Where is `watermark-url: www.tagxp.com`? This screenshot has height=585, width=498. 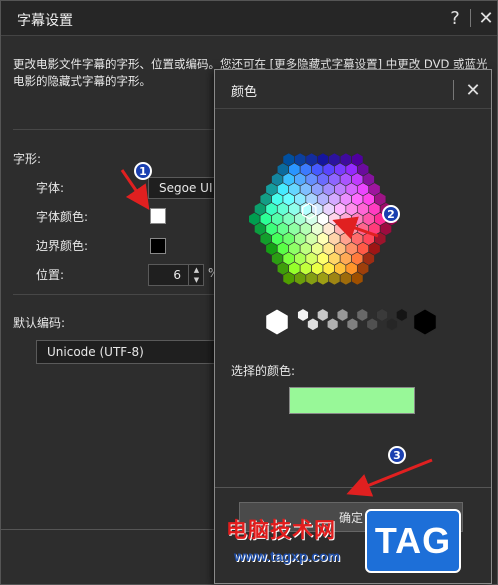 watermark-url: www.tagxp.com is located at coordinates (287, 556).